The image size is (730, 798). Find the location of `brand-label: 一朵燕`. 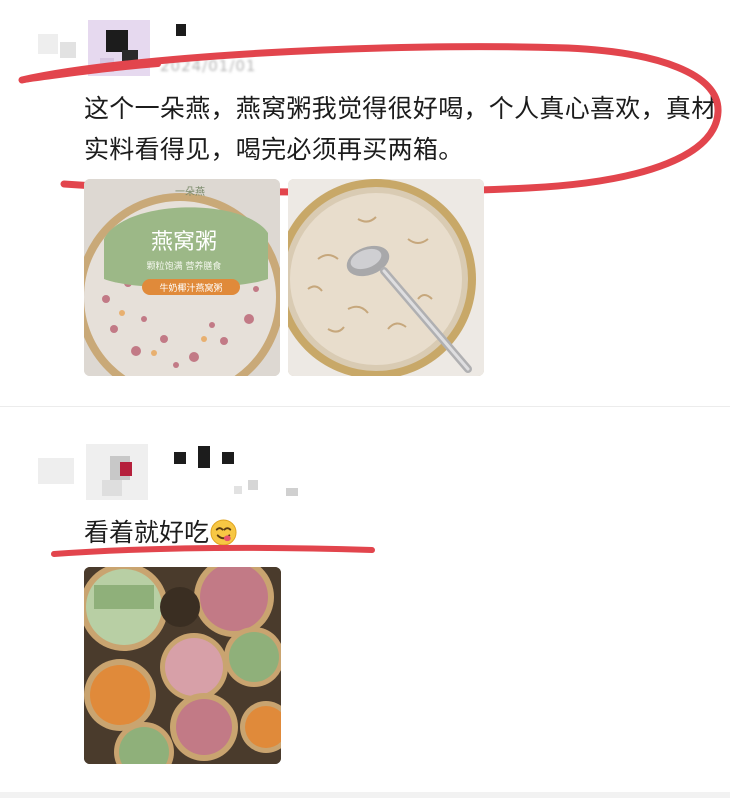

brand-label: 一朵燕 is located at coordinates (190, 192).